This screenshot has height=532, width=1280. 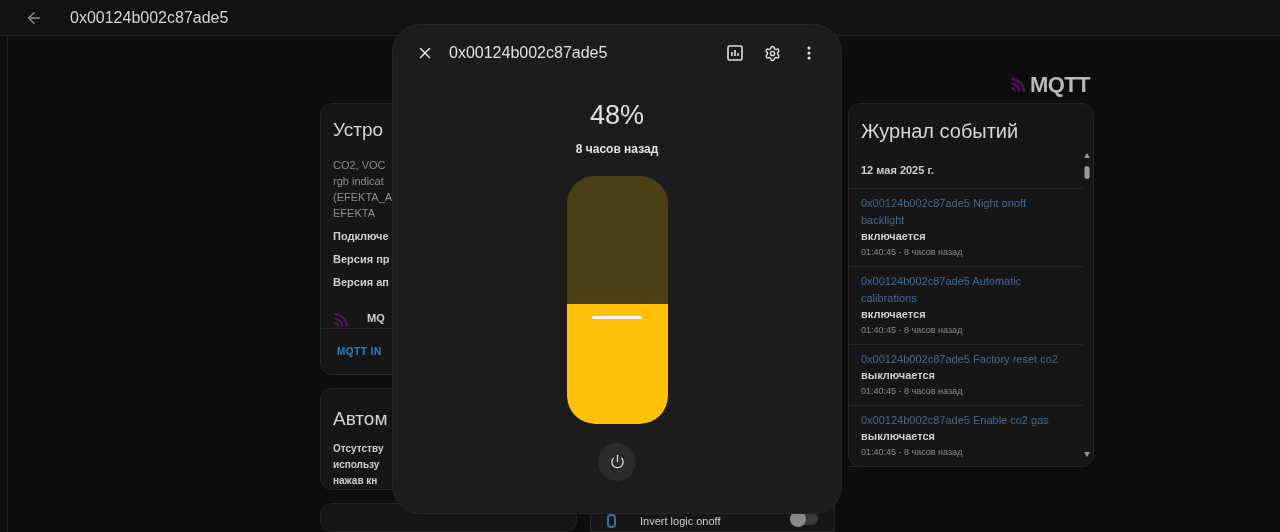 What do you see at coordinates (361, 418) in the screenshot?
I see `card-title: Автом` at bounding box center [361, 418].